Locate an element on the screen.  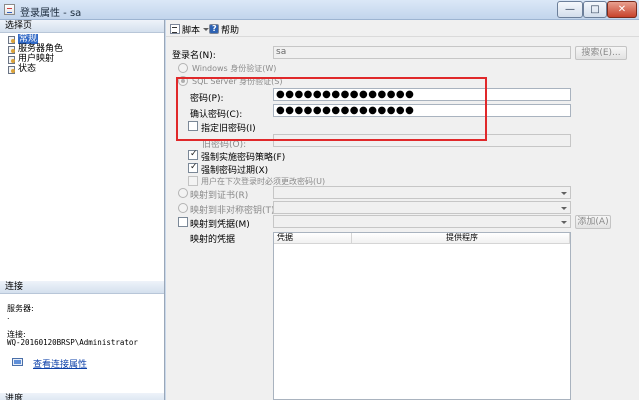
certificate-dropdown is located at coordinates (422, 192).